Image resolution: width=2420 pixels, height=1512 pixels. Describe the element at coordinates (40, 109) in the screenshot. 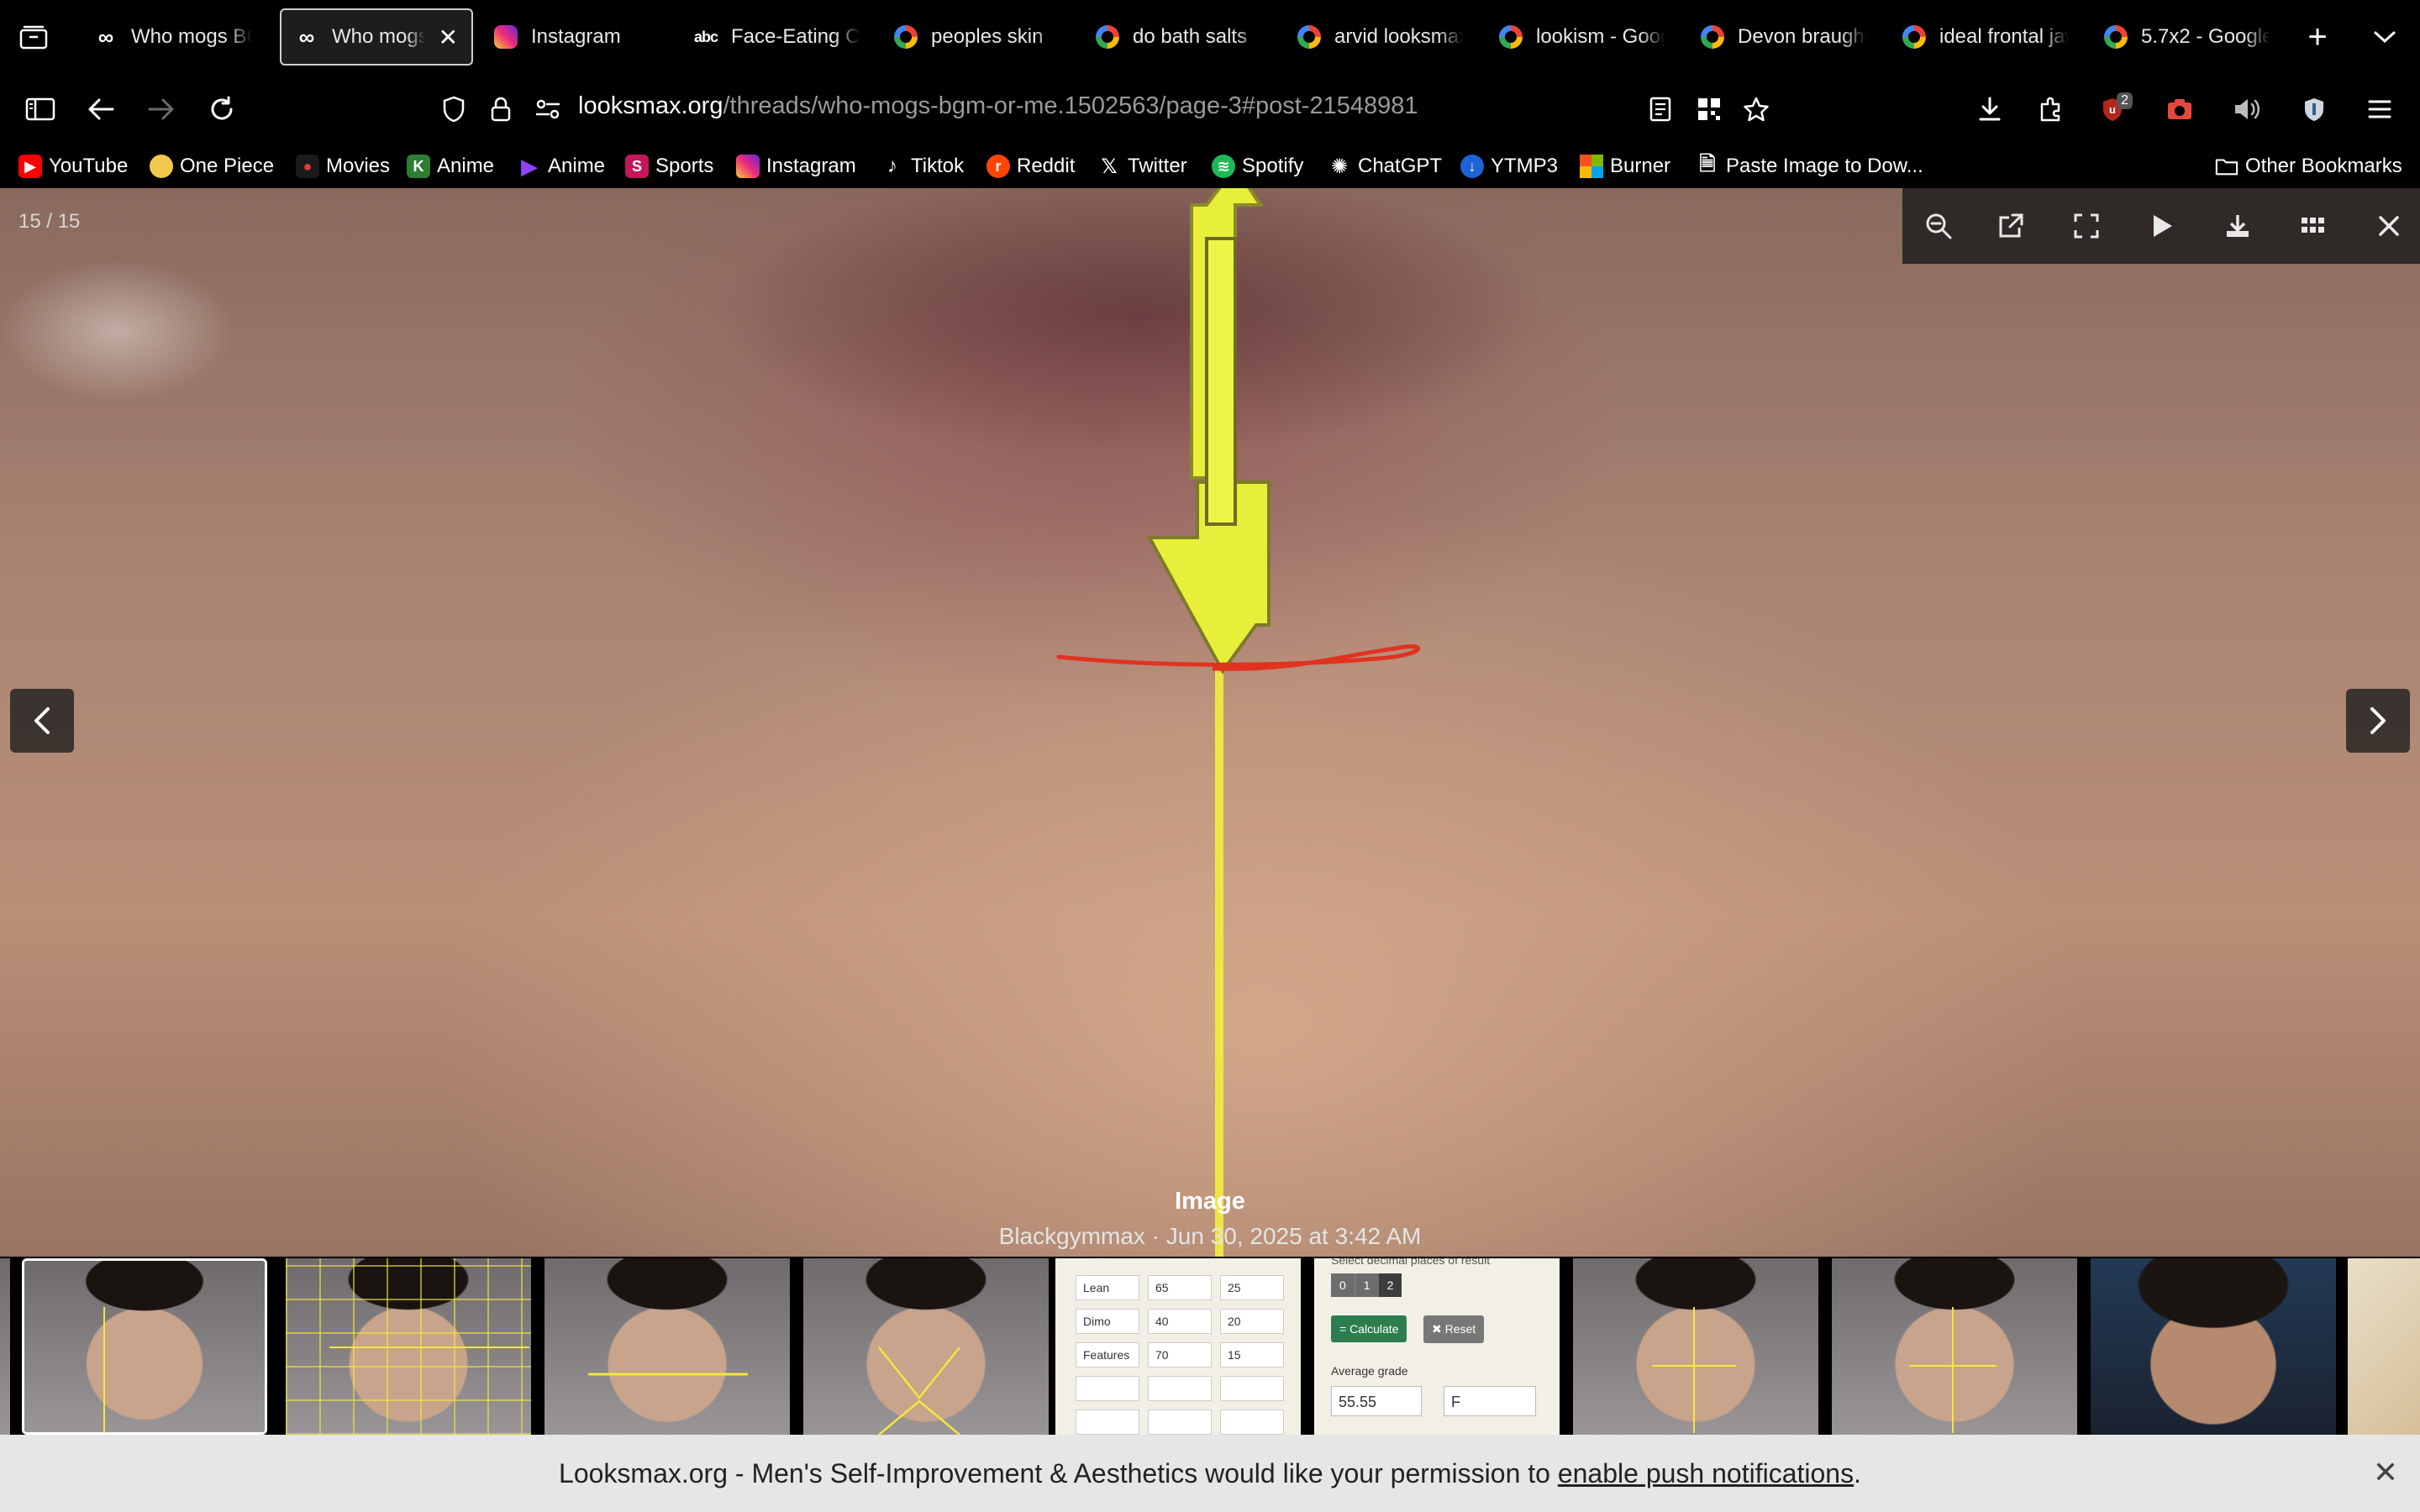

I see `sidebar-icon` at that location.